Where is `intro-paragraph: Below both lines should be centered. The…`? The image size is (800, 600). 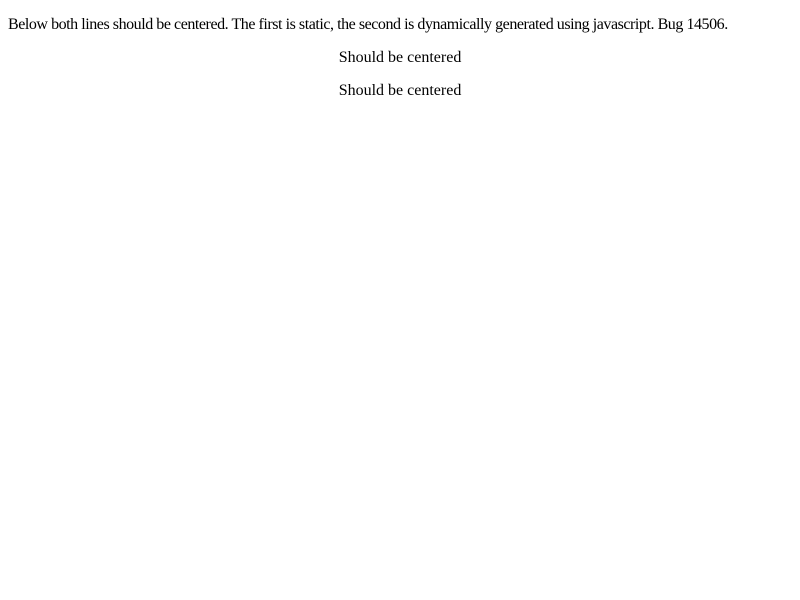
intro-paragraph: Below both lines should be centered. The… is located at coordinates (368, 24).